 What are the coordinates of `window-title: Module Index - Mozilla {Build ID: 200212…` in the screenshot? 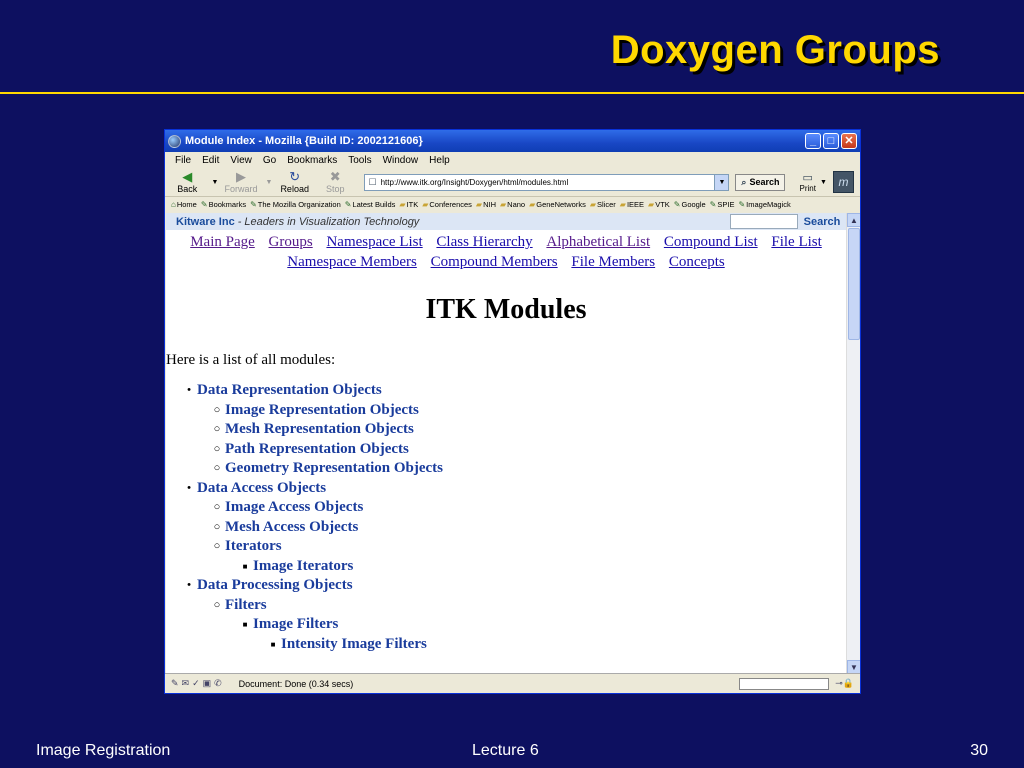 It's located at (304, 141).